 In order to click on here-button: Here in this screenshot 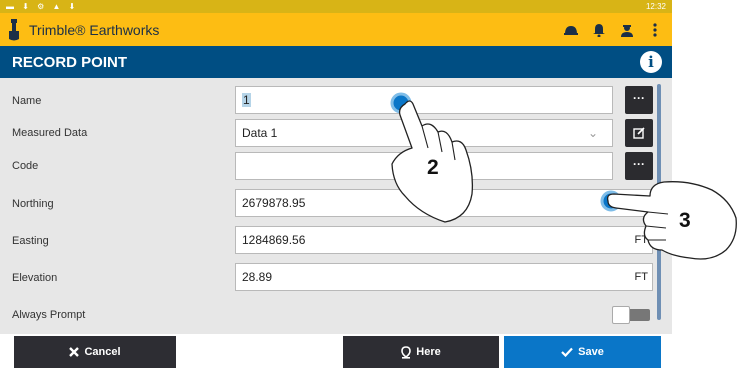, I will do `click(421, 352)`.